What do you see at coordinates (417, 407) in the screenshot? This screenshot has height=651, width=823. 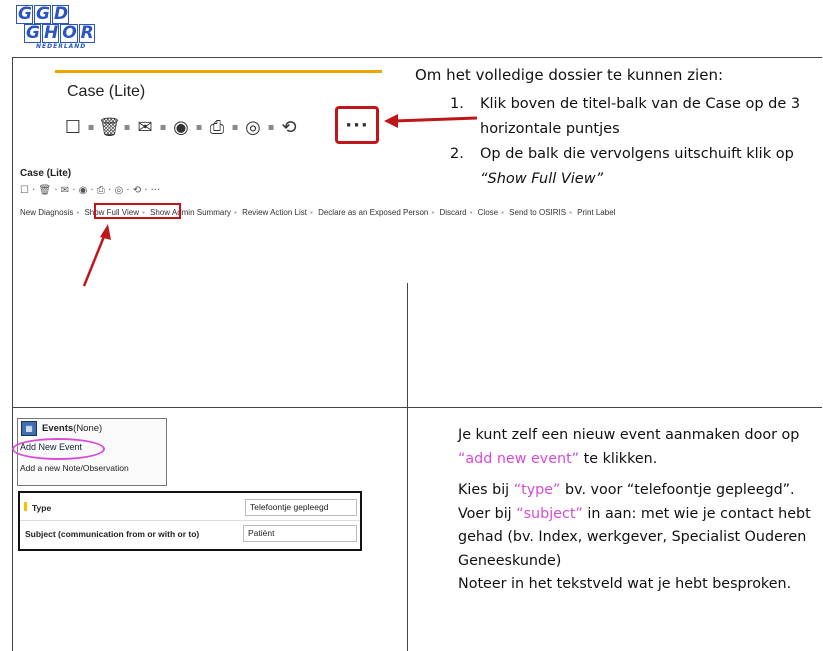 I see `table-middle-border` at bounding box center [417, 407].